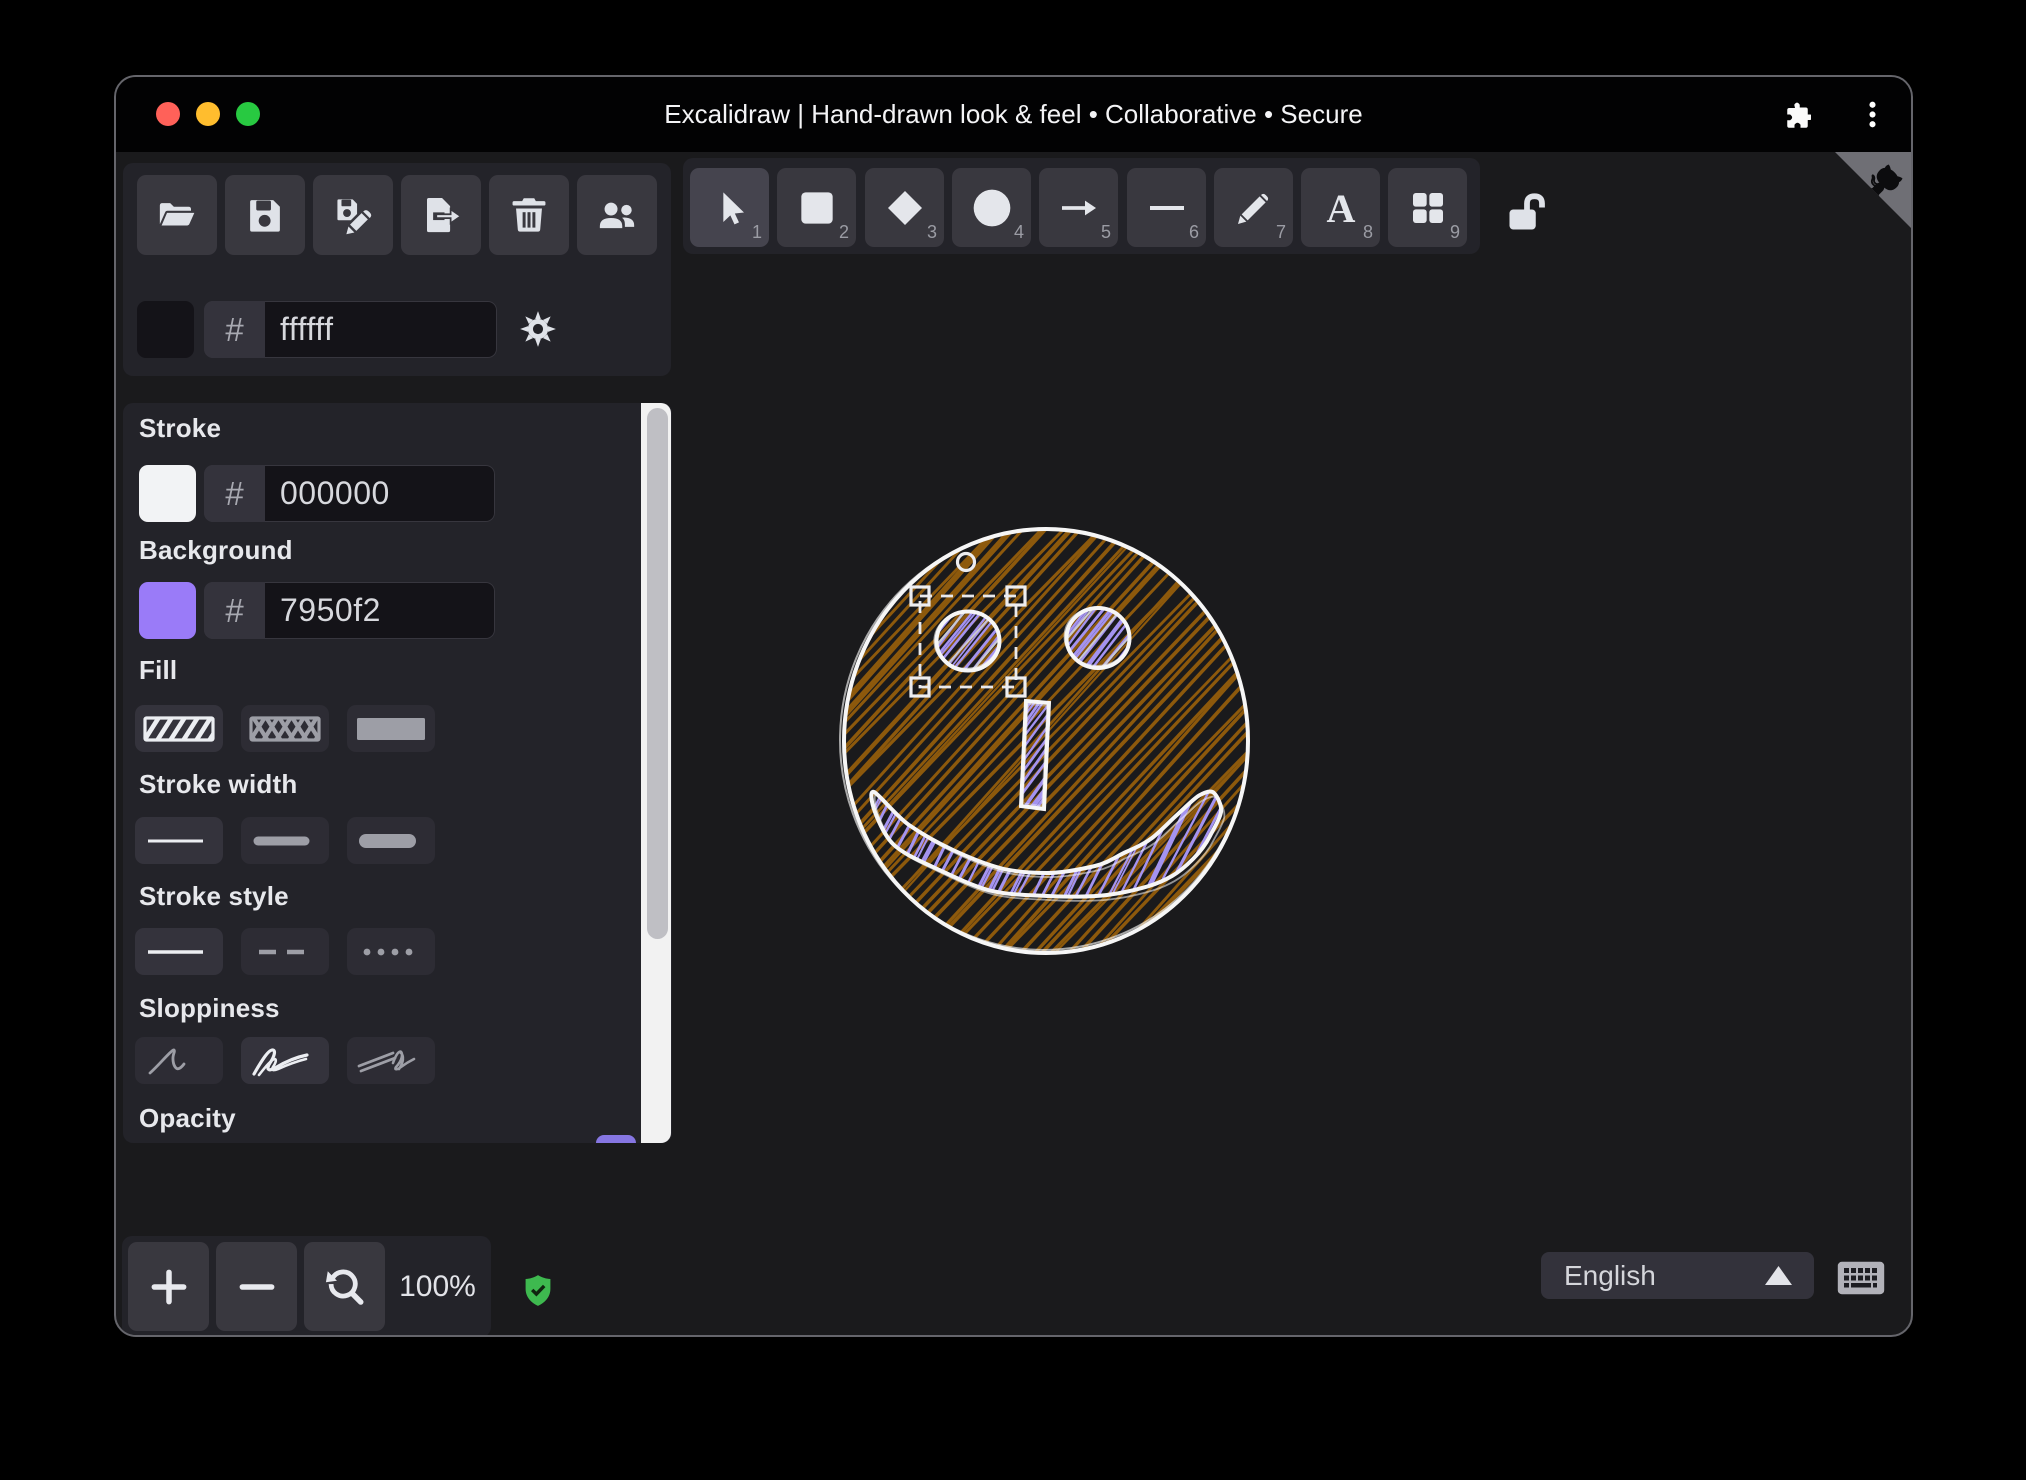 Image resolution: width=2026 pixels, height=1480 pixels. What do you see at coordinates (1340, 208) in the screenshot?
I see `svg-text: A` at bounding box center [1340, 208].